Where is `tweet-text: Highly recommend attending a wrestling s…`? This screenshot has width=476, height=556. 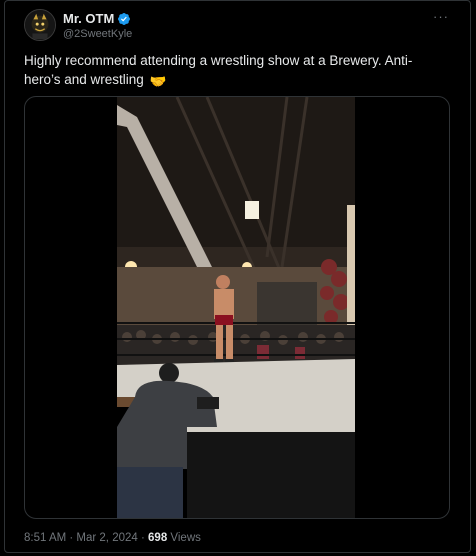 tweet-text: Highly recommend attending a wrestling s… is located at coordinates (234, 71).